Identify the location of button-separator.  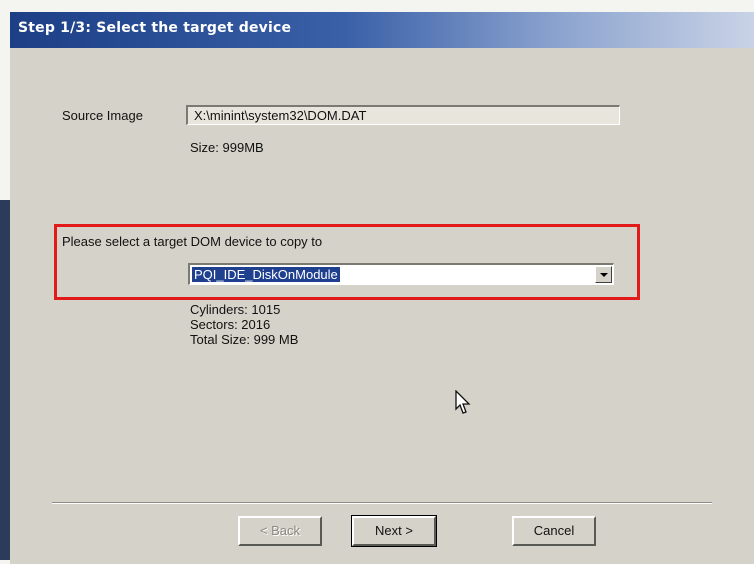
(382, 503).